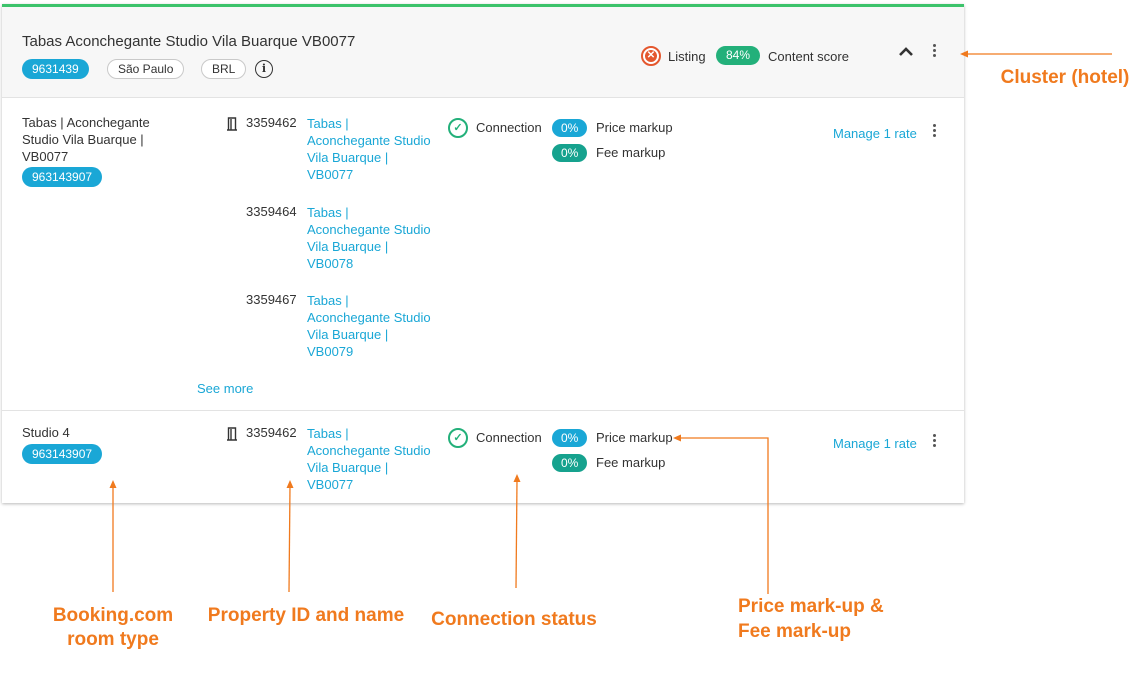 The height and width of the screenshot is (673, 1136). What do you see at coordinates (306, 615) in the screenshot?
I see `annotation-property: Property ID and name` at bounding box center [306, 615].